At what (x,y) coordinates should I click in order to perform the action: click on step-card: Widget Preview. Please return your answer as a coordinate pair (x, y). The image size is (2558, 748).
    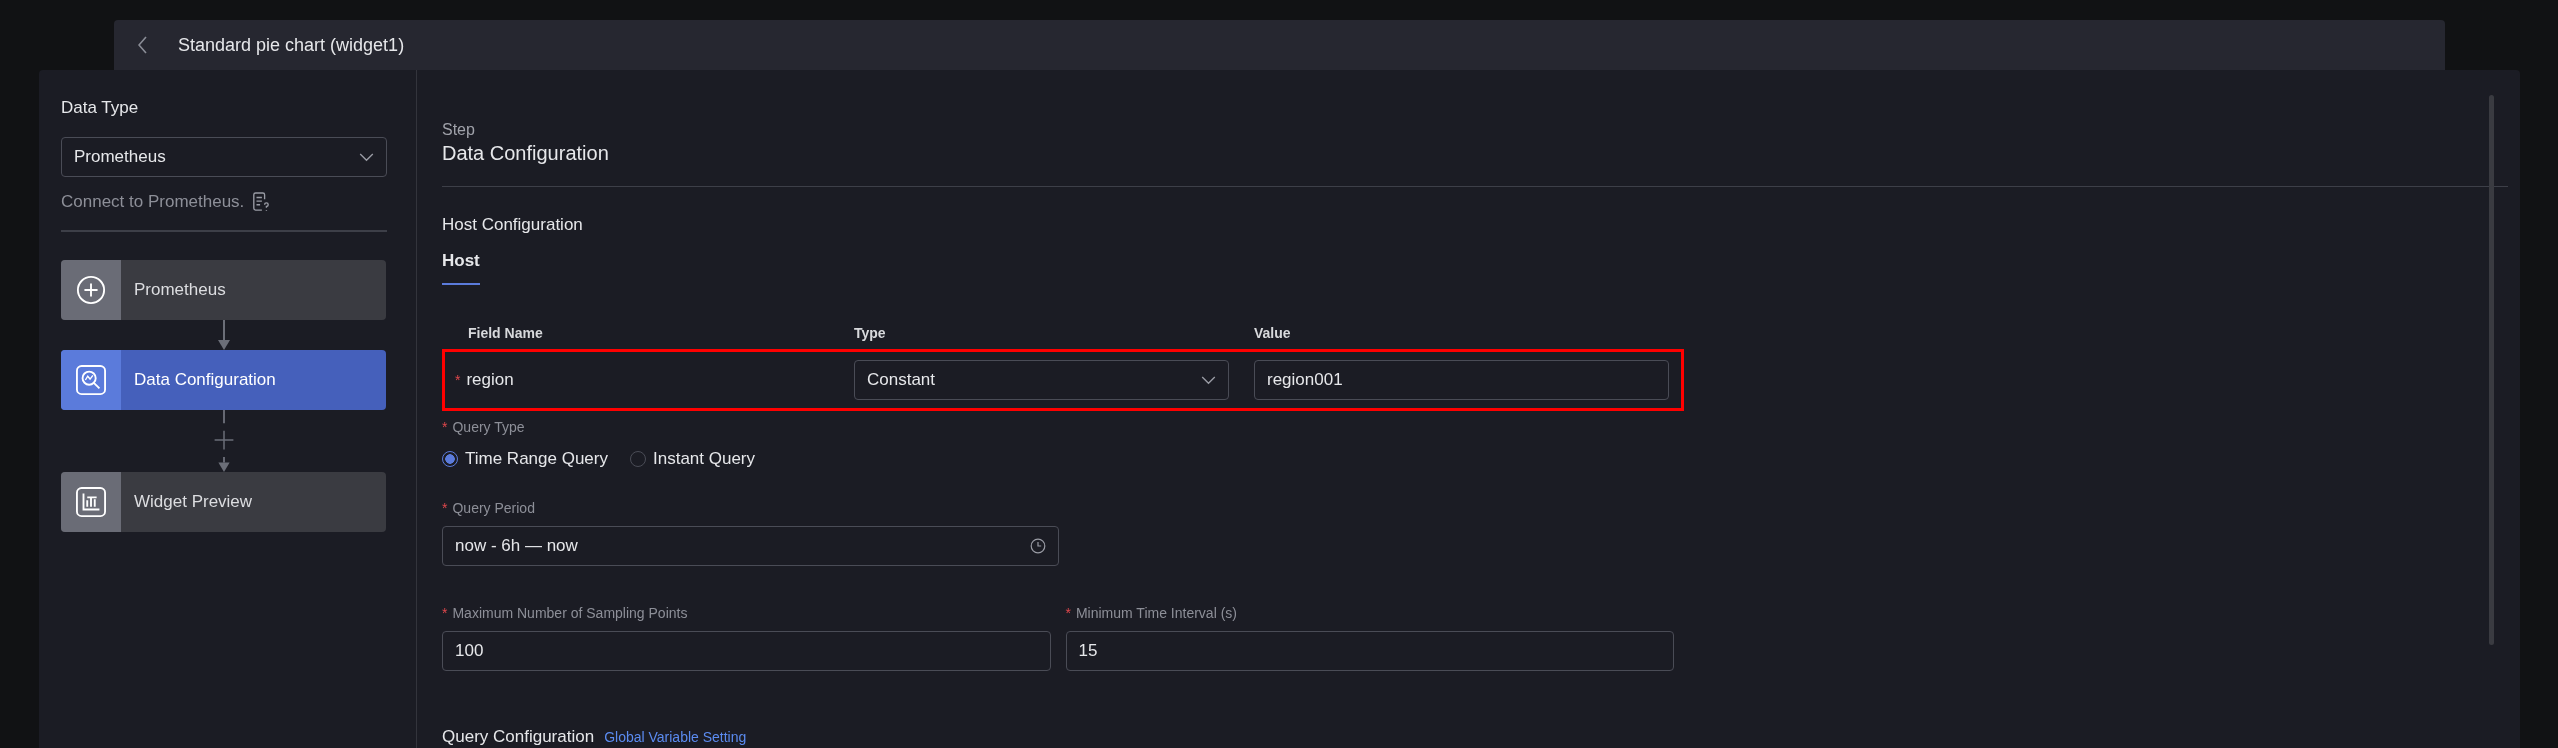
    Looking at the image, I should click on (223, 502).